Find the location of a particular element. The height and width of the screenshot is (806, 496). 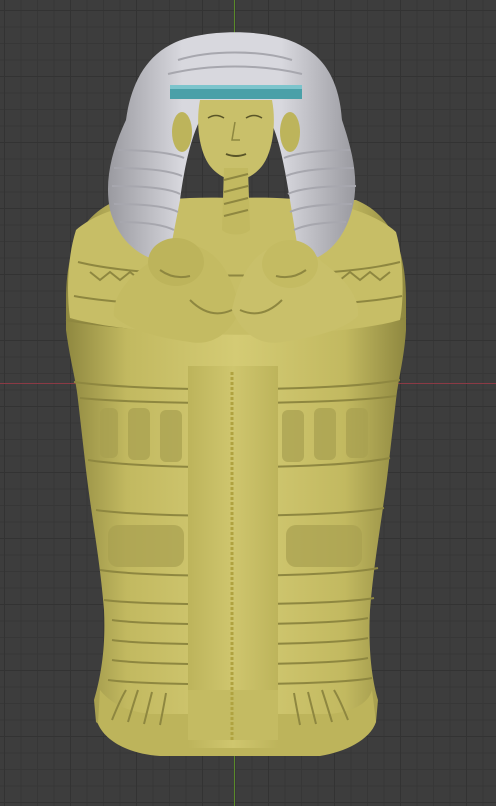

left-fist is located at coordinates (176, 262).